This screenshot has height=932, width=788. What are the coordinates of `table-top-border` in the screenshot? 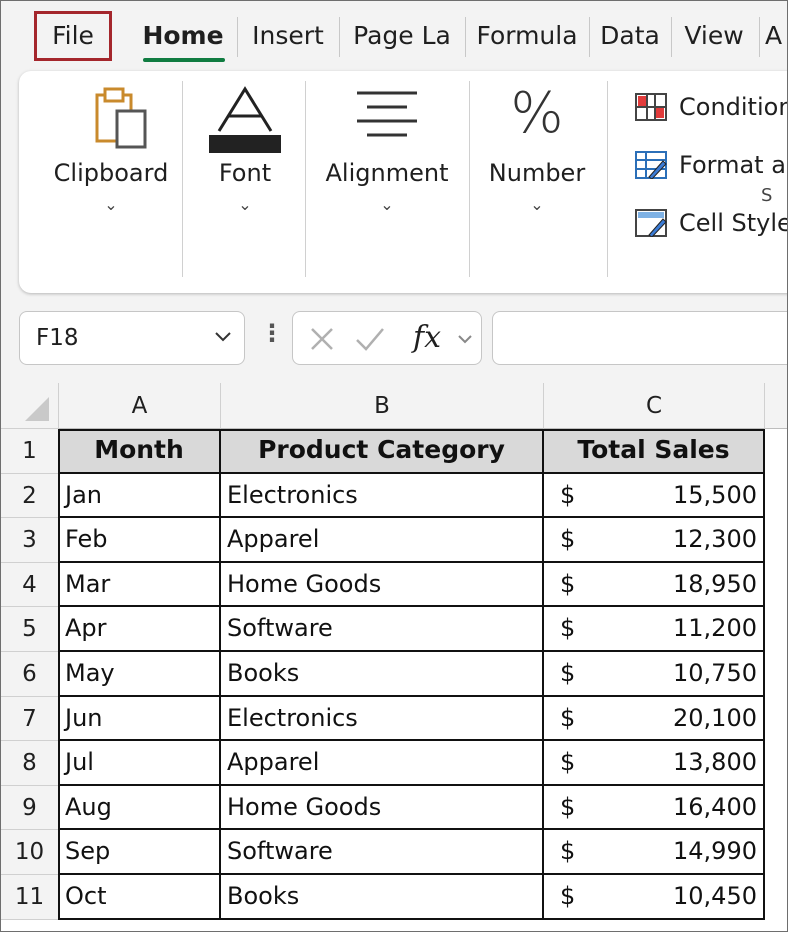 It's located at (412, 430).